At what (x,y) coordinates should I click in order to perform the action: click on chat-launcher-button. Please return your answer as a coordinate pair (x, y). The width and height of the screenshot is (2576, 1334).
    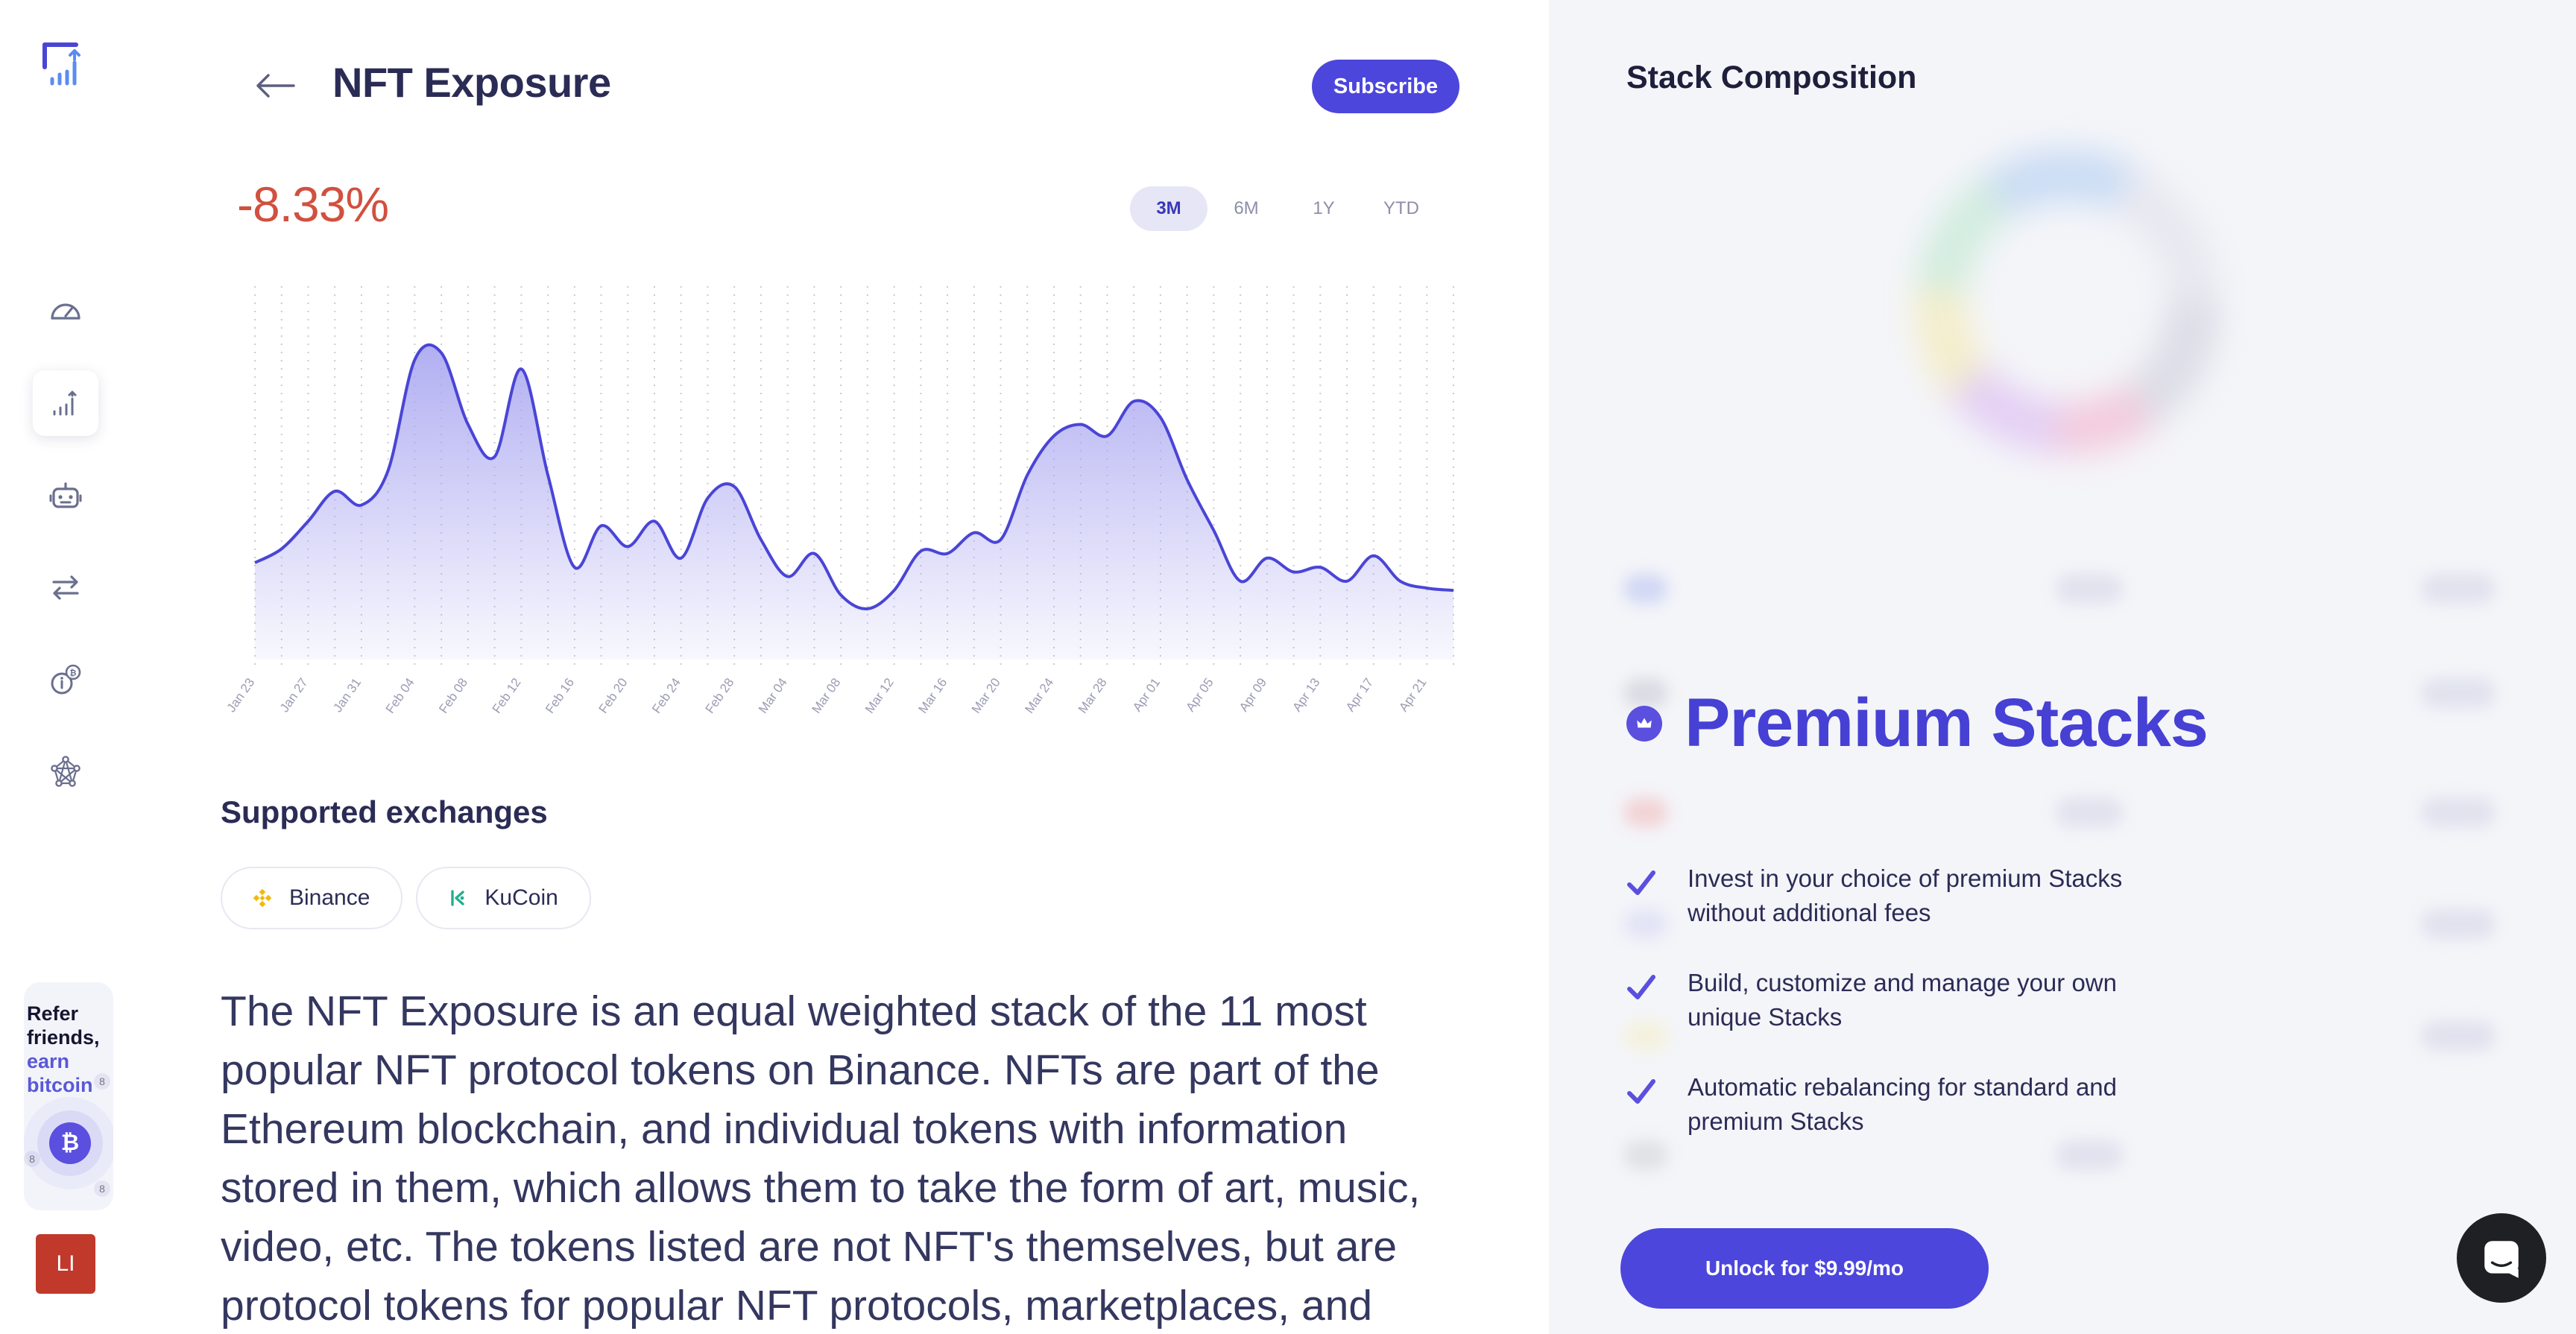
    Looking at the image, I should click on (2501, 1258).